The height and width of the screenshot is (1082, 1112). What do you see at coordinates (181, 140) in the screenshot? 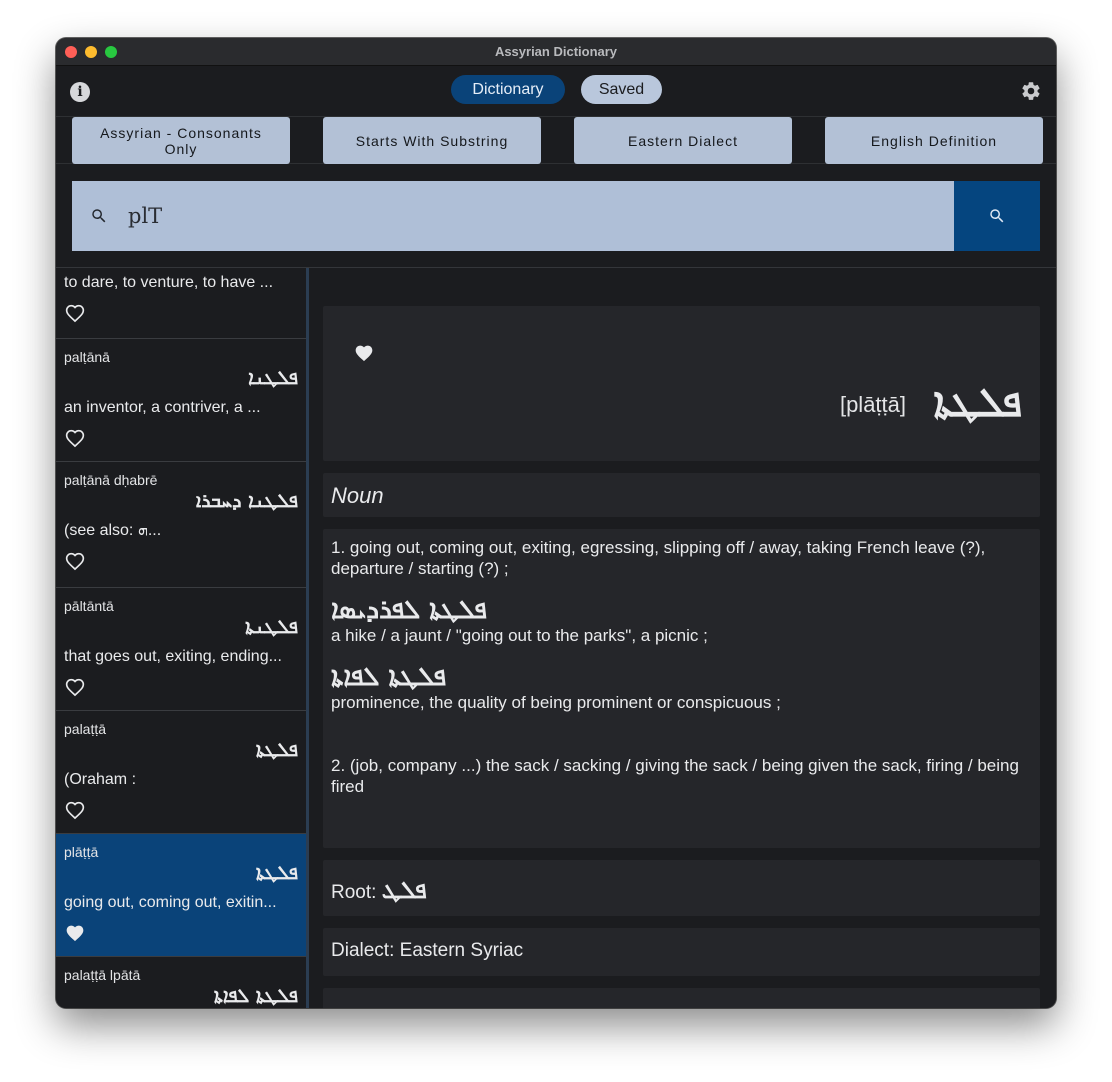
I see `filter-assyrian-consonants: Assyrian - Consonants Only` at bounding box center [181, 140].